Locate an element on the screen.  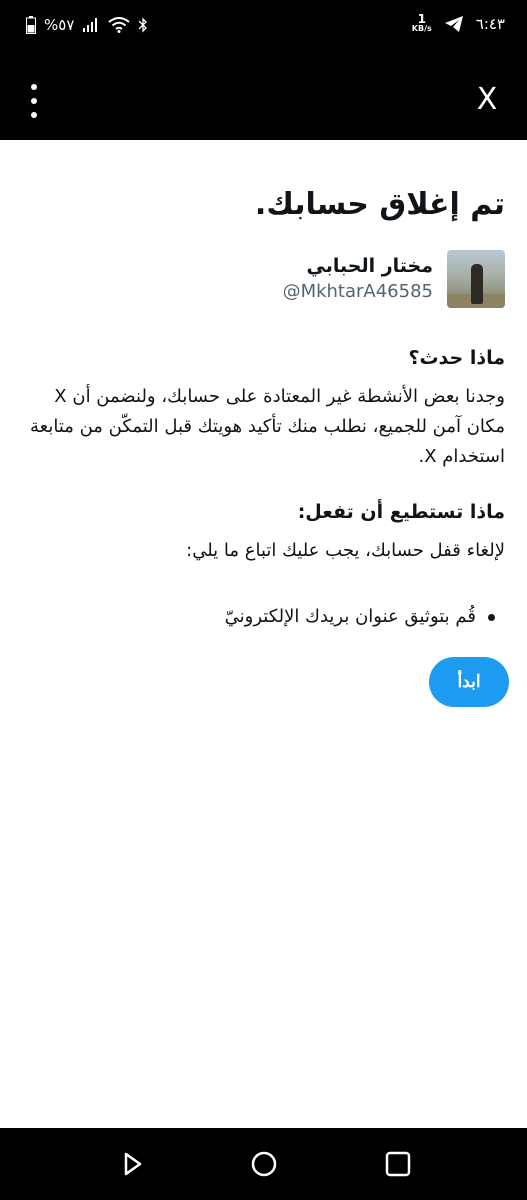
recents-square-icon is located at coordinates (398, 1164).